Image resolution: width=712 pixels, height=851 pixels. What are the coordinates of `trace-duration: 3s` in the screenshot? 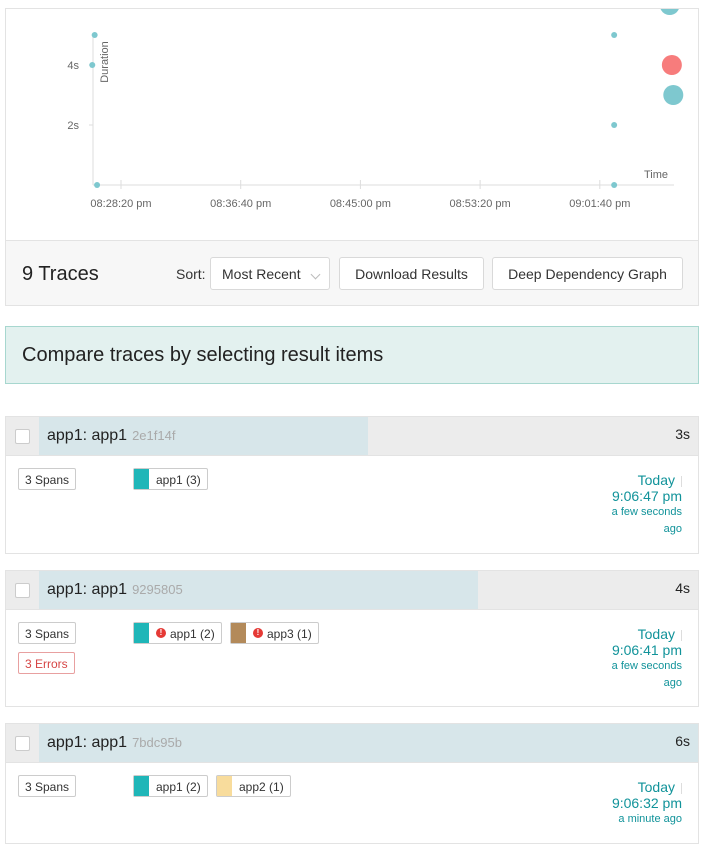 It's located at (682, 434).